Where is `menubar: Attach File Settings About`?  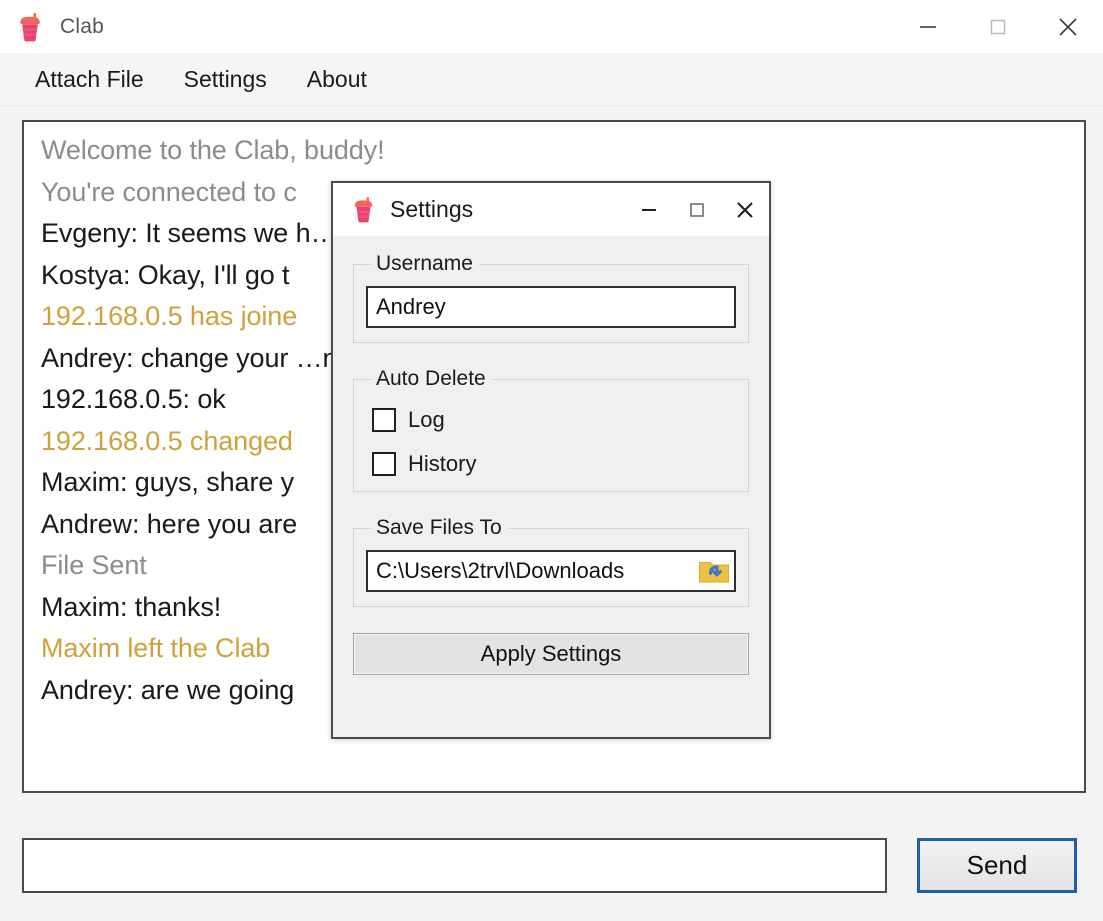
menubar: Attach File Settings About is located at coordinates (551, 79).